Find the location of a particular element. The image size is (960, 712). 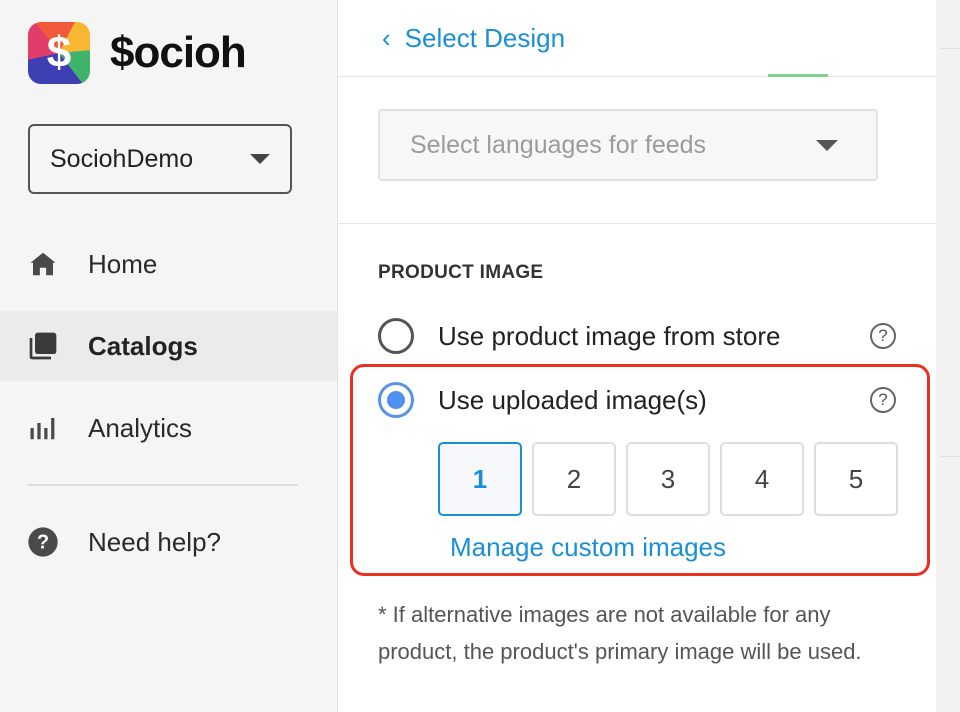

help-circle-icon: ? is located at coordinates (43, 542).